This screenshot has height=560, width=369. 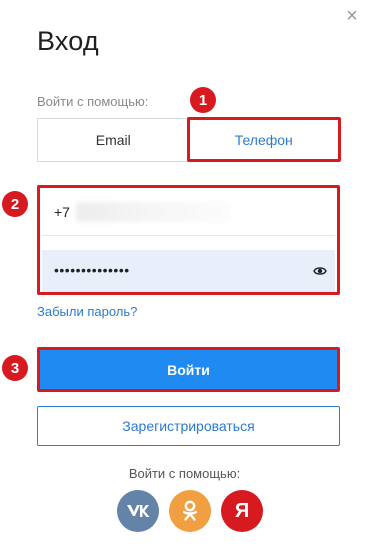 I want to click on vk-icon, so click(x=138, y=511).